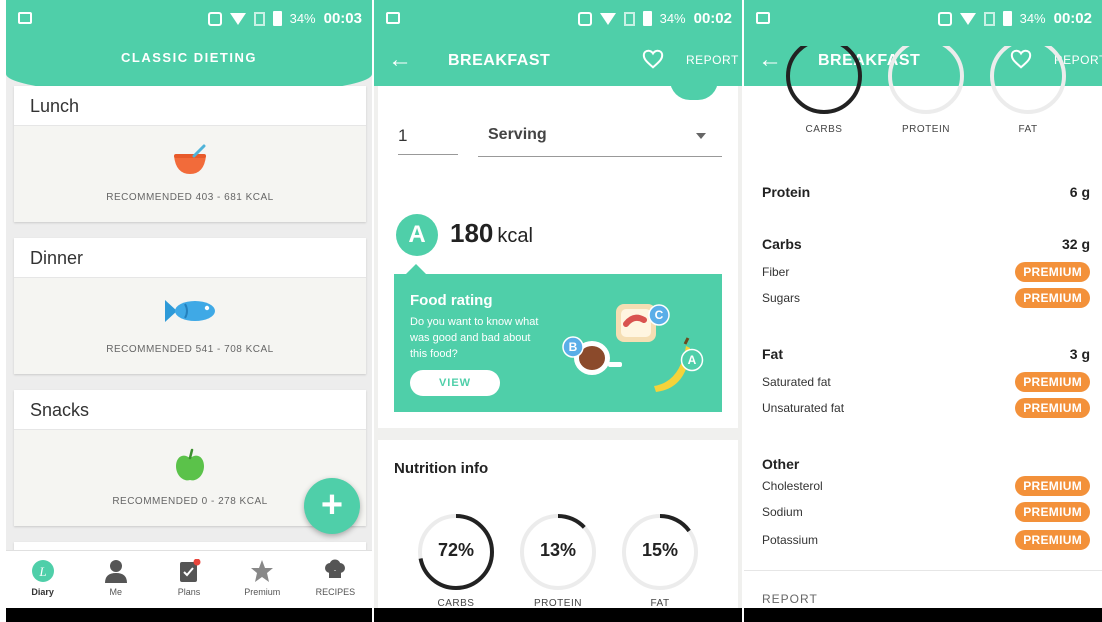  What do you see at coordinates (335, 571) in the screenshot?
I see `chef-hat-icon` at bounding box center [335, 571].